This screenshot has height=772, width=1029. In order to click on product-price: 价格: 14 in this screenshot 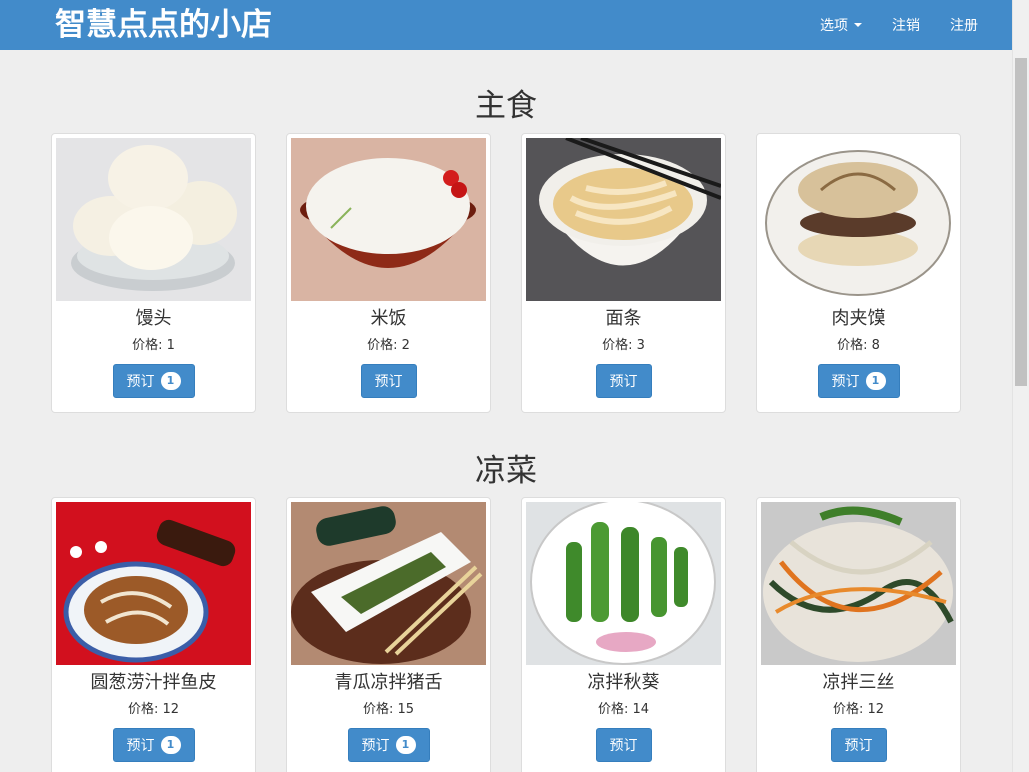, I will do `click(623, 709)`.